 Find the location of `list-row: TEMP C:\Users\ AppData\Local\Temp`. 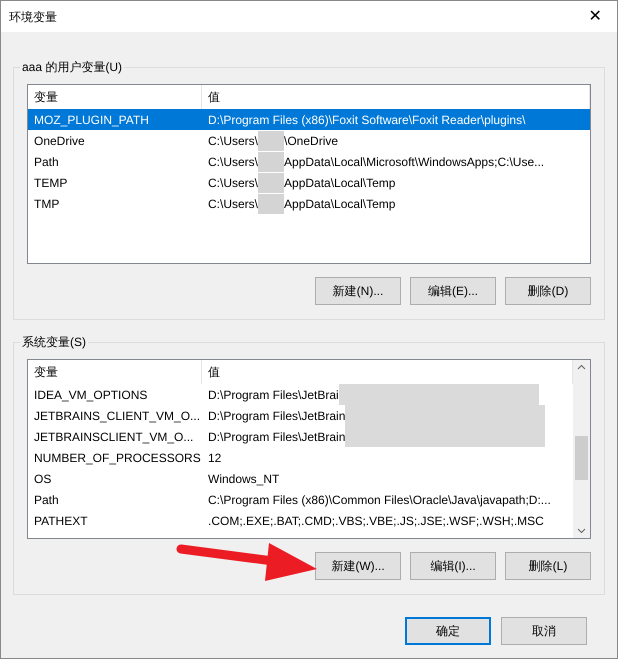

list-row: TEMP C:\Users\ AppData\Local\Temp is located at coordinates (309, 182).